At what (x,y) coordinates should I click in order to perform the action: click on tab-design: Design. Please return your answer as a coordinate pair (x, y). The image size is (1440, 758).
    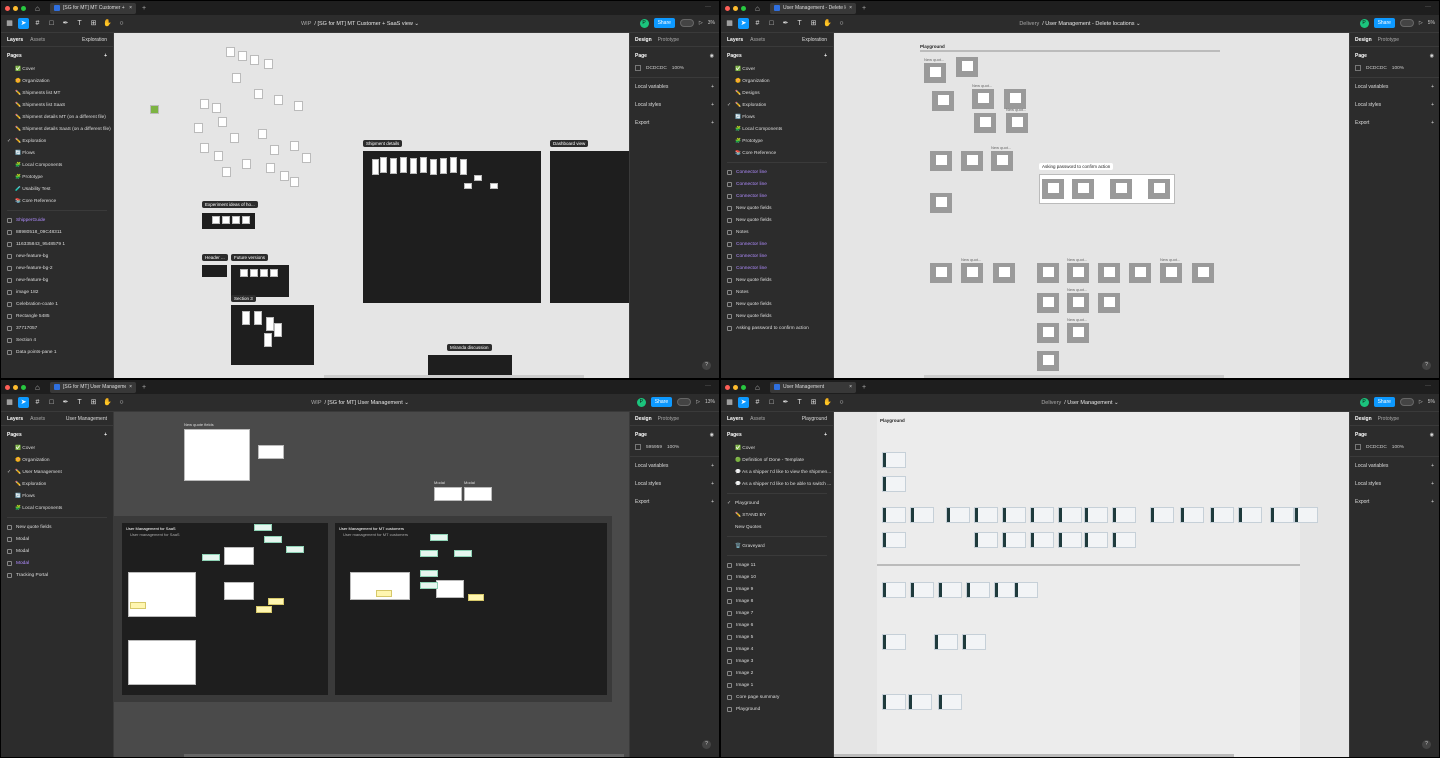
    Looking at the image, I should click on (1363, 419).